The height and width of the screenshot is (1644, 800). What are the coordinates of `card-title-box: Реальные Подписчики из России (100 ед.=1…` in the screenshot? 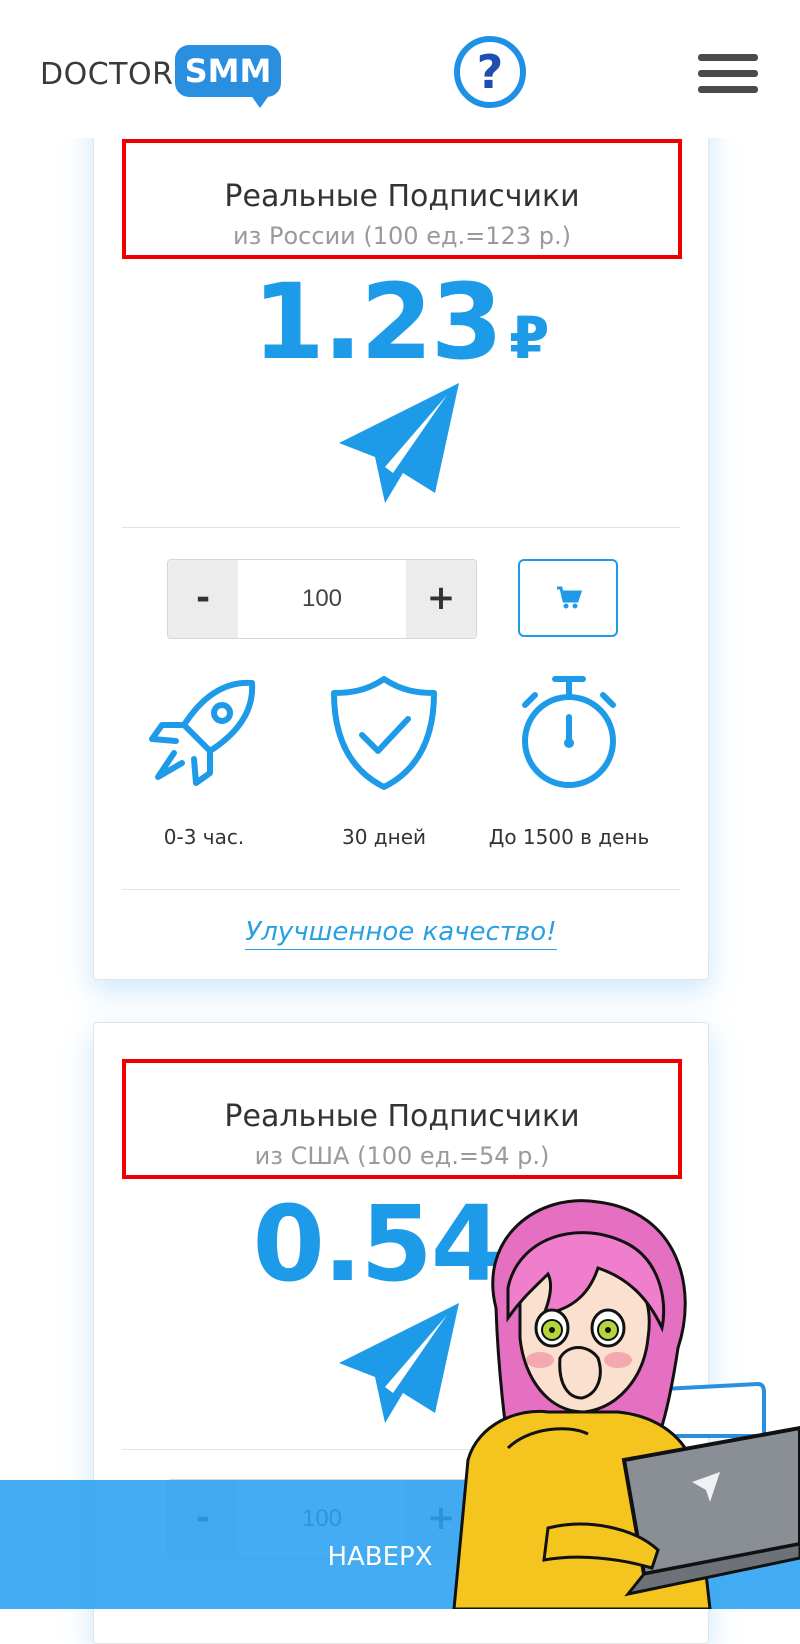 It's located at (402, 199).